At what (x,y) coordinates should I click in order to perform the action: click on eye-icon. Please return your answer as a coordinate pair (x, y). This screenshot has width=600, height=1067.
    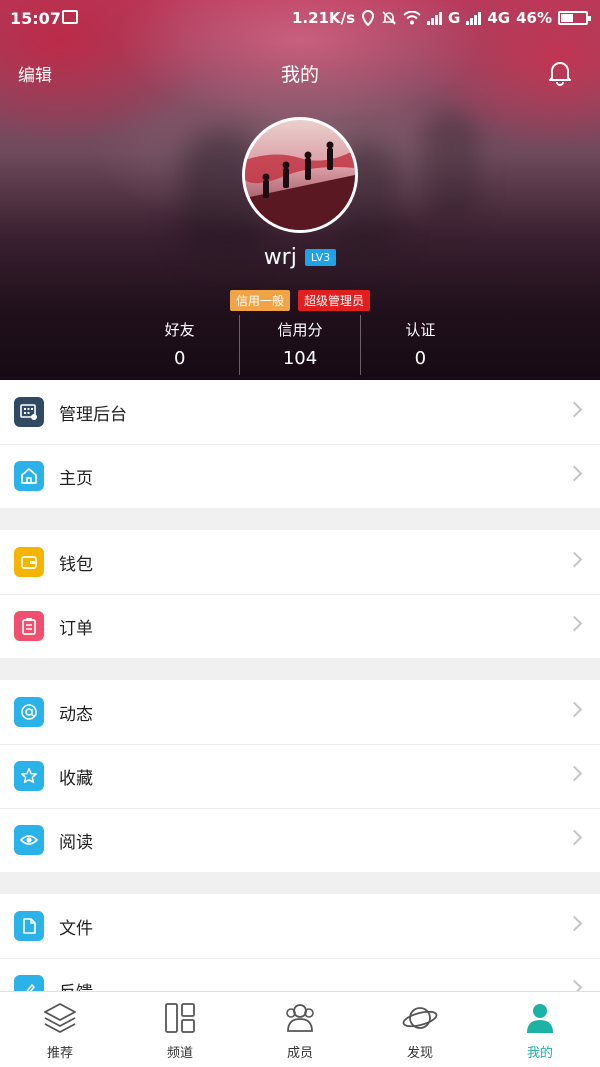
    Looking at the image, I should click on (29, 840).